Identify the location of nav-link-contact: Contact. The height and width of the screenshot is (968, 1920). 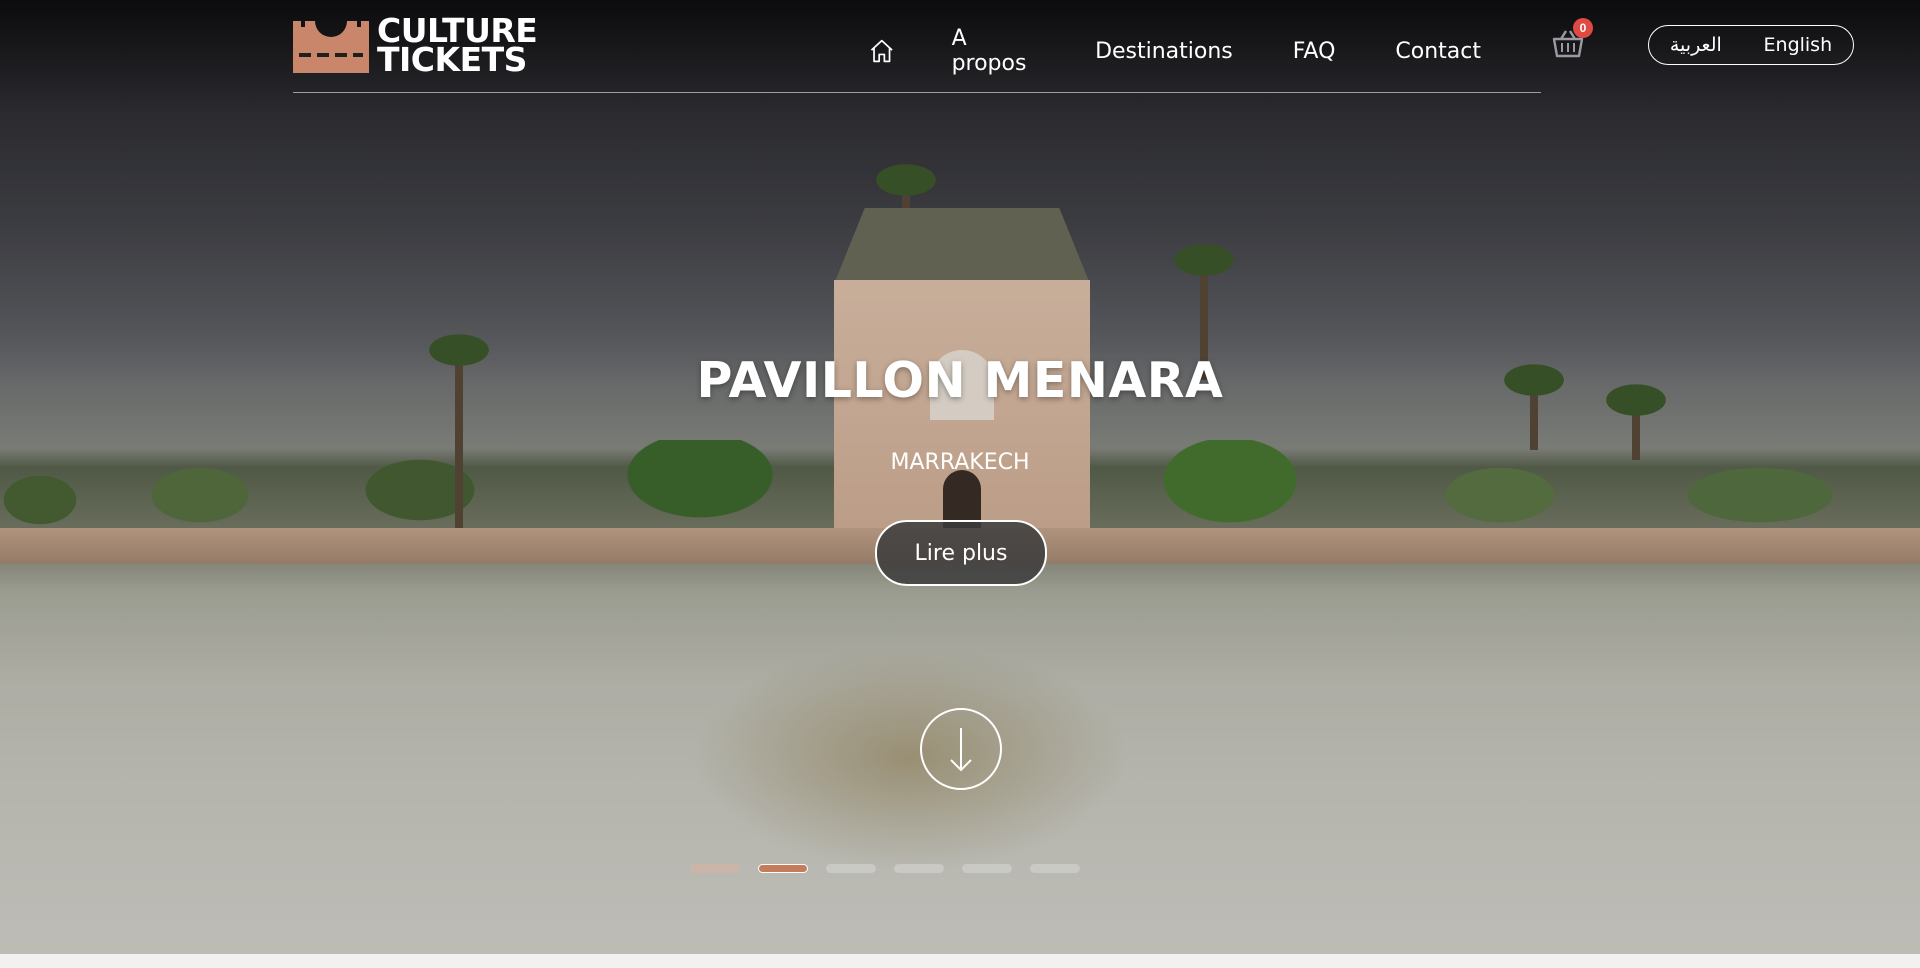
(1438, 51).